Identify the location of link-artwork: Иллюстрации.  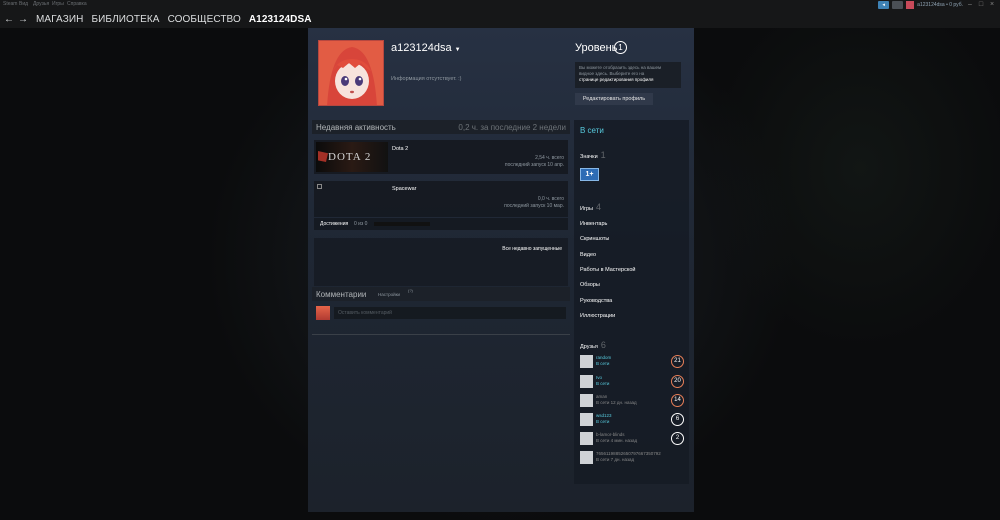
(597, 316).